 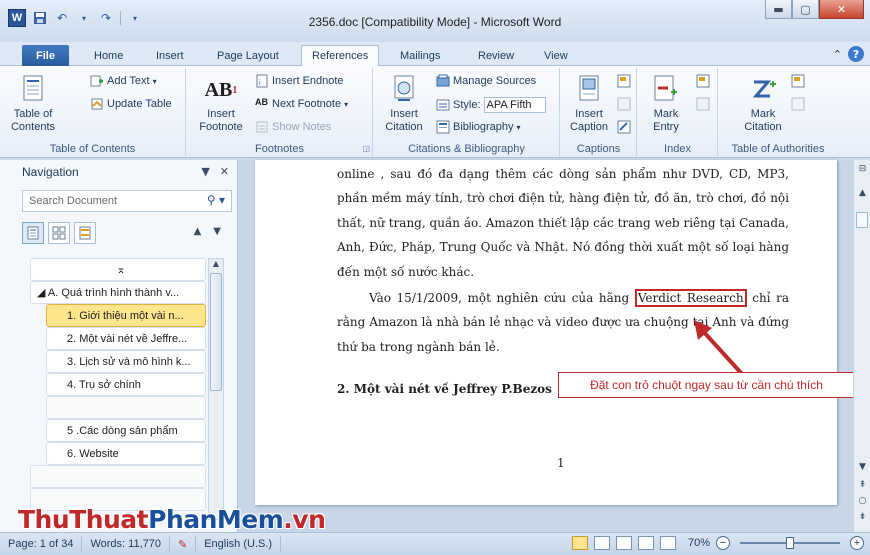 I want to click on search-document-input: Search Document ⚲ ▾, so click(x=127, y=201).